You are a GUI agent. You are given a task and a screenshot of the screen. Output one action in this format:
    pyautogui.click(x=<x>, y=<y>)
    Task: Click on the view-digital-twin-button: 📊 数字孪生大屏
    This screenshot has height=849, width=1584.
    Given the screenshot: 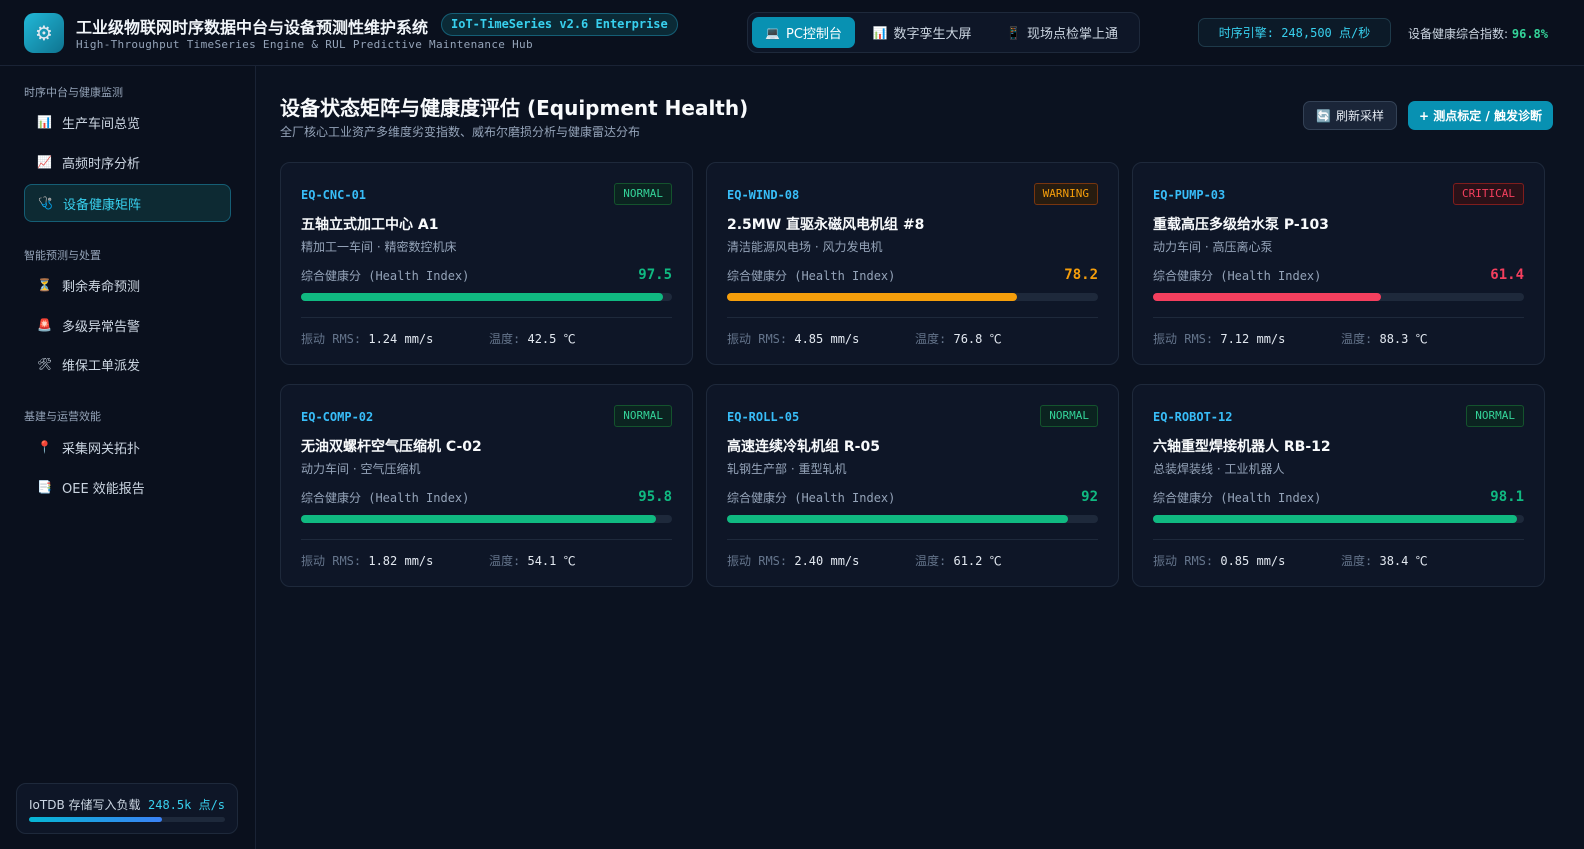 What is the action you would take?
    pyautogui.click(x=922, y=32)
    